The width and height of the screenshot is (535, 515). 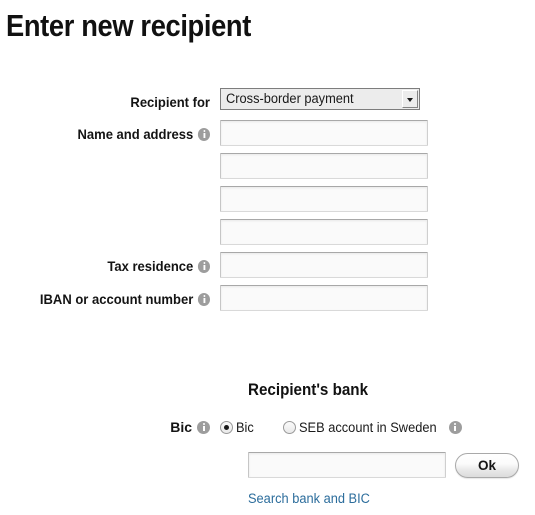 What do you see at coordinates (309, 498) in the screenshot?
I see `search-bank-and-bic-link: Search bank and BIC` at bounding box center [309, 498].